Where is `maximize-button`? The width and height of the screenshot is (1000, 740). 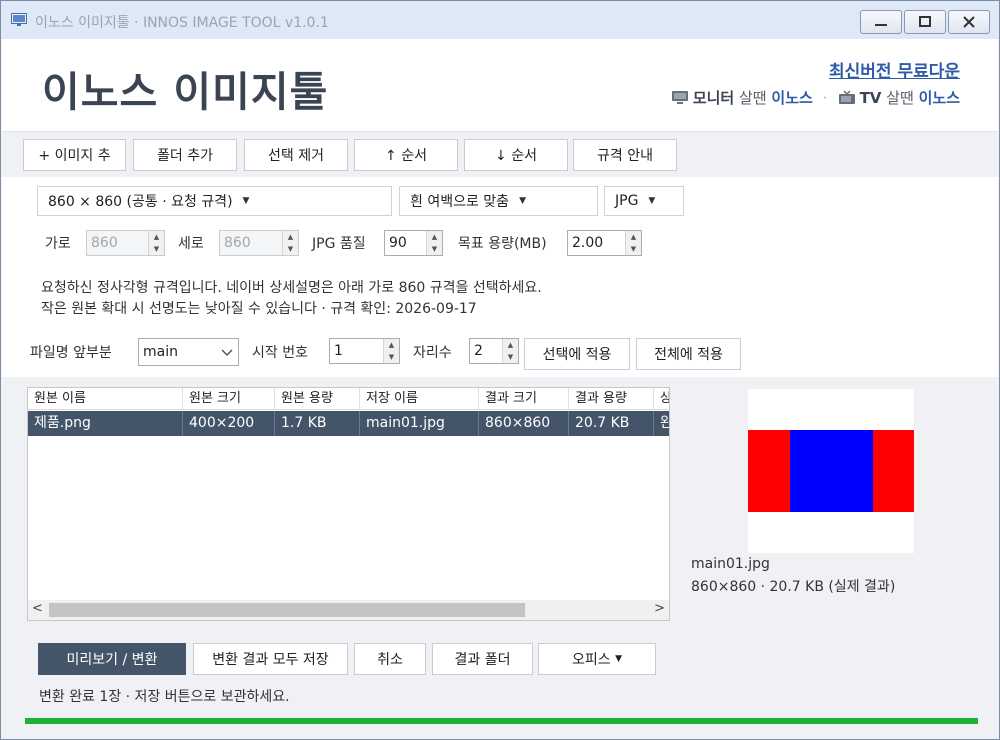
maximize-button is located at coordinates (925, 22).